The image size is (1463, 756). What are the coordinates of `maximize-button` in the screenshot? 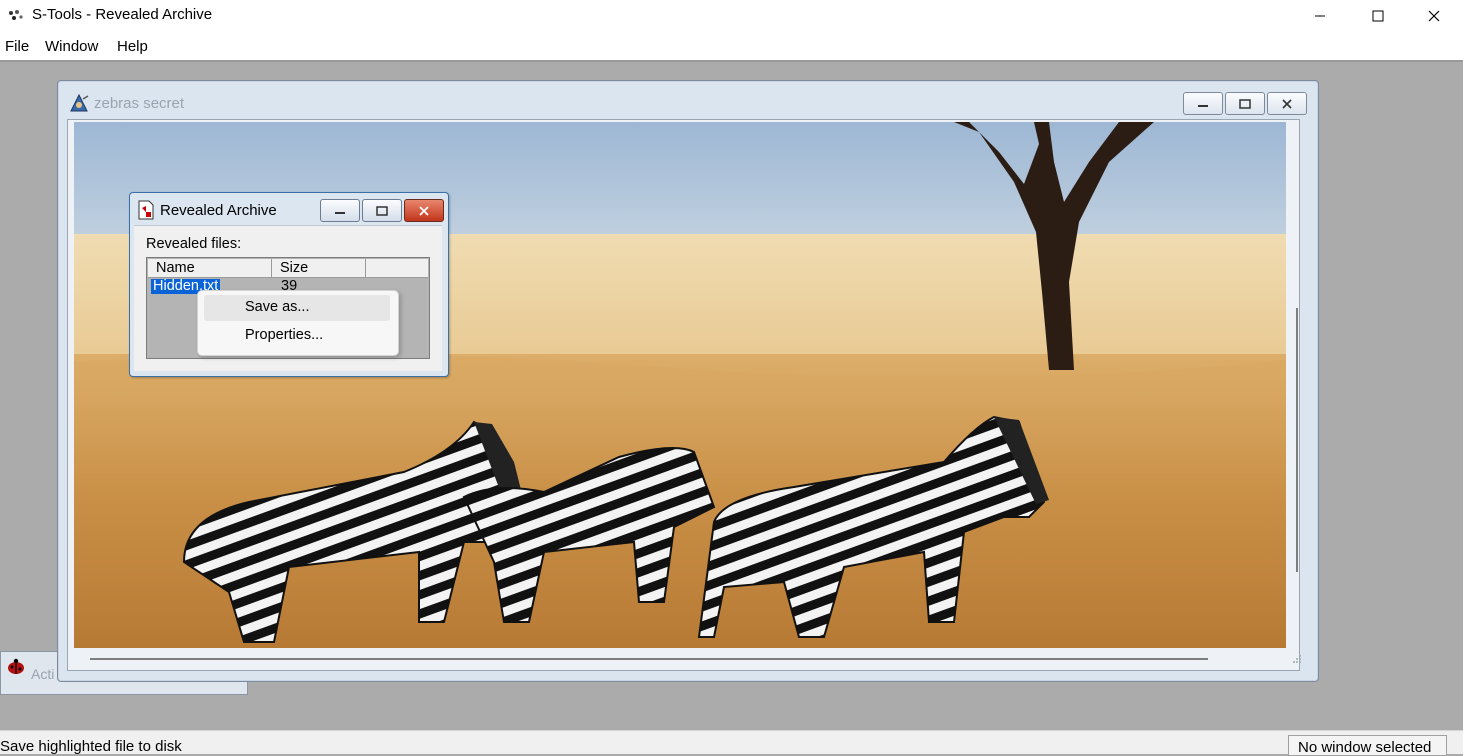 It's located at (1378, 16).